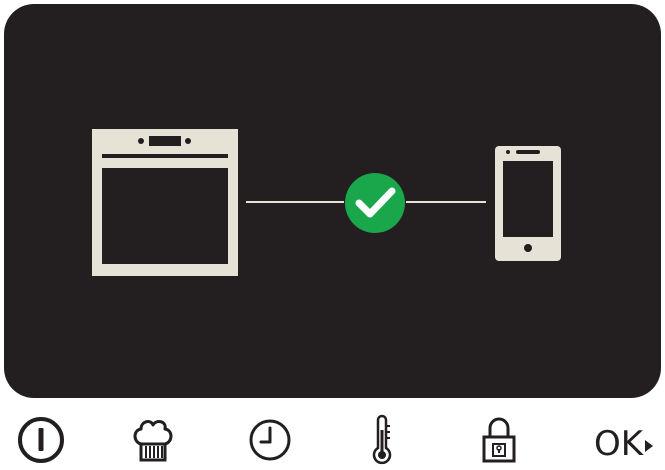  I want to click on ok-button: OK, so click(624, 444).